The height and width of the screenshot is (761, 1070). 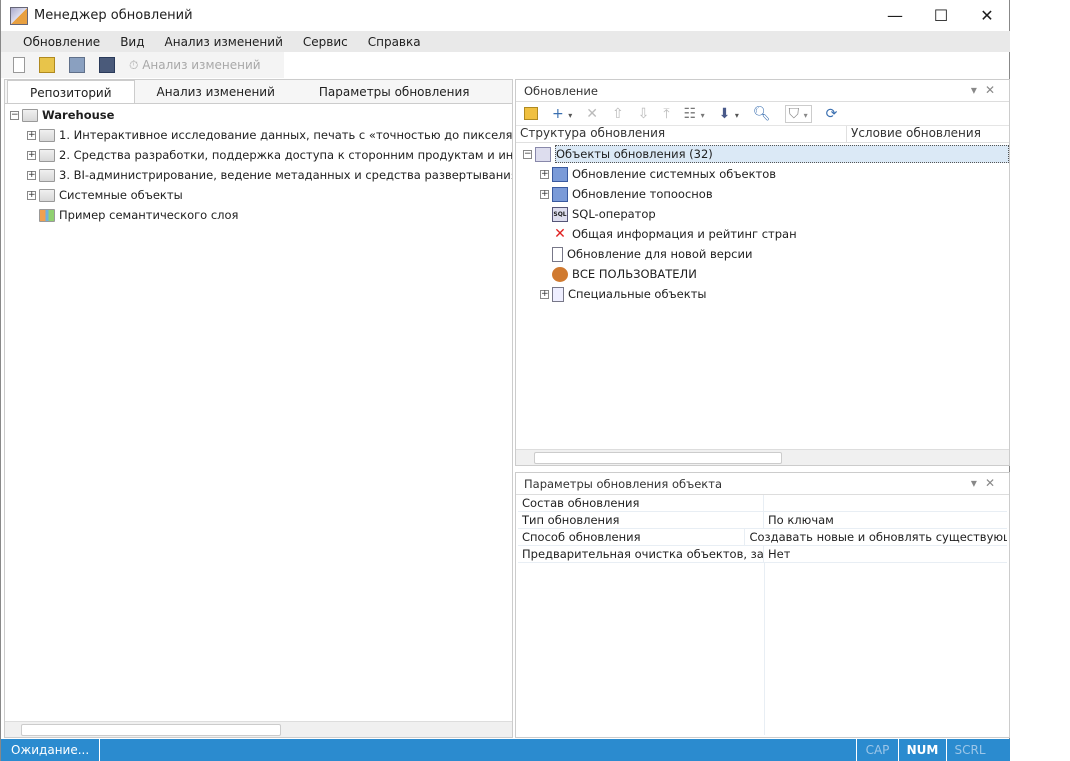 I want to click on tree-item: Пример семантического слоя, so click(x=258, y=215).